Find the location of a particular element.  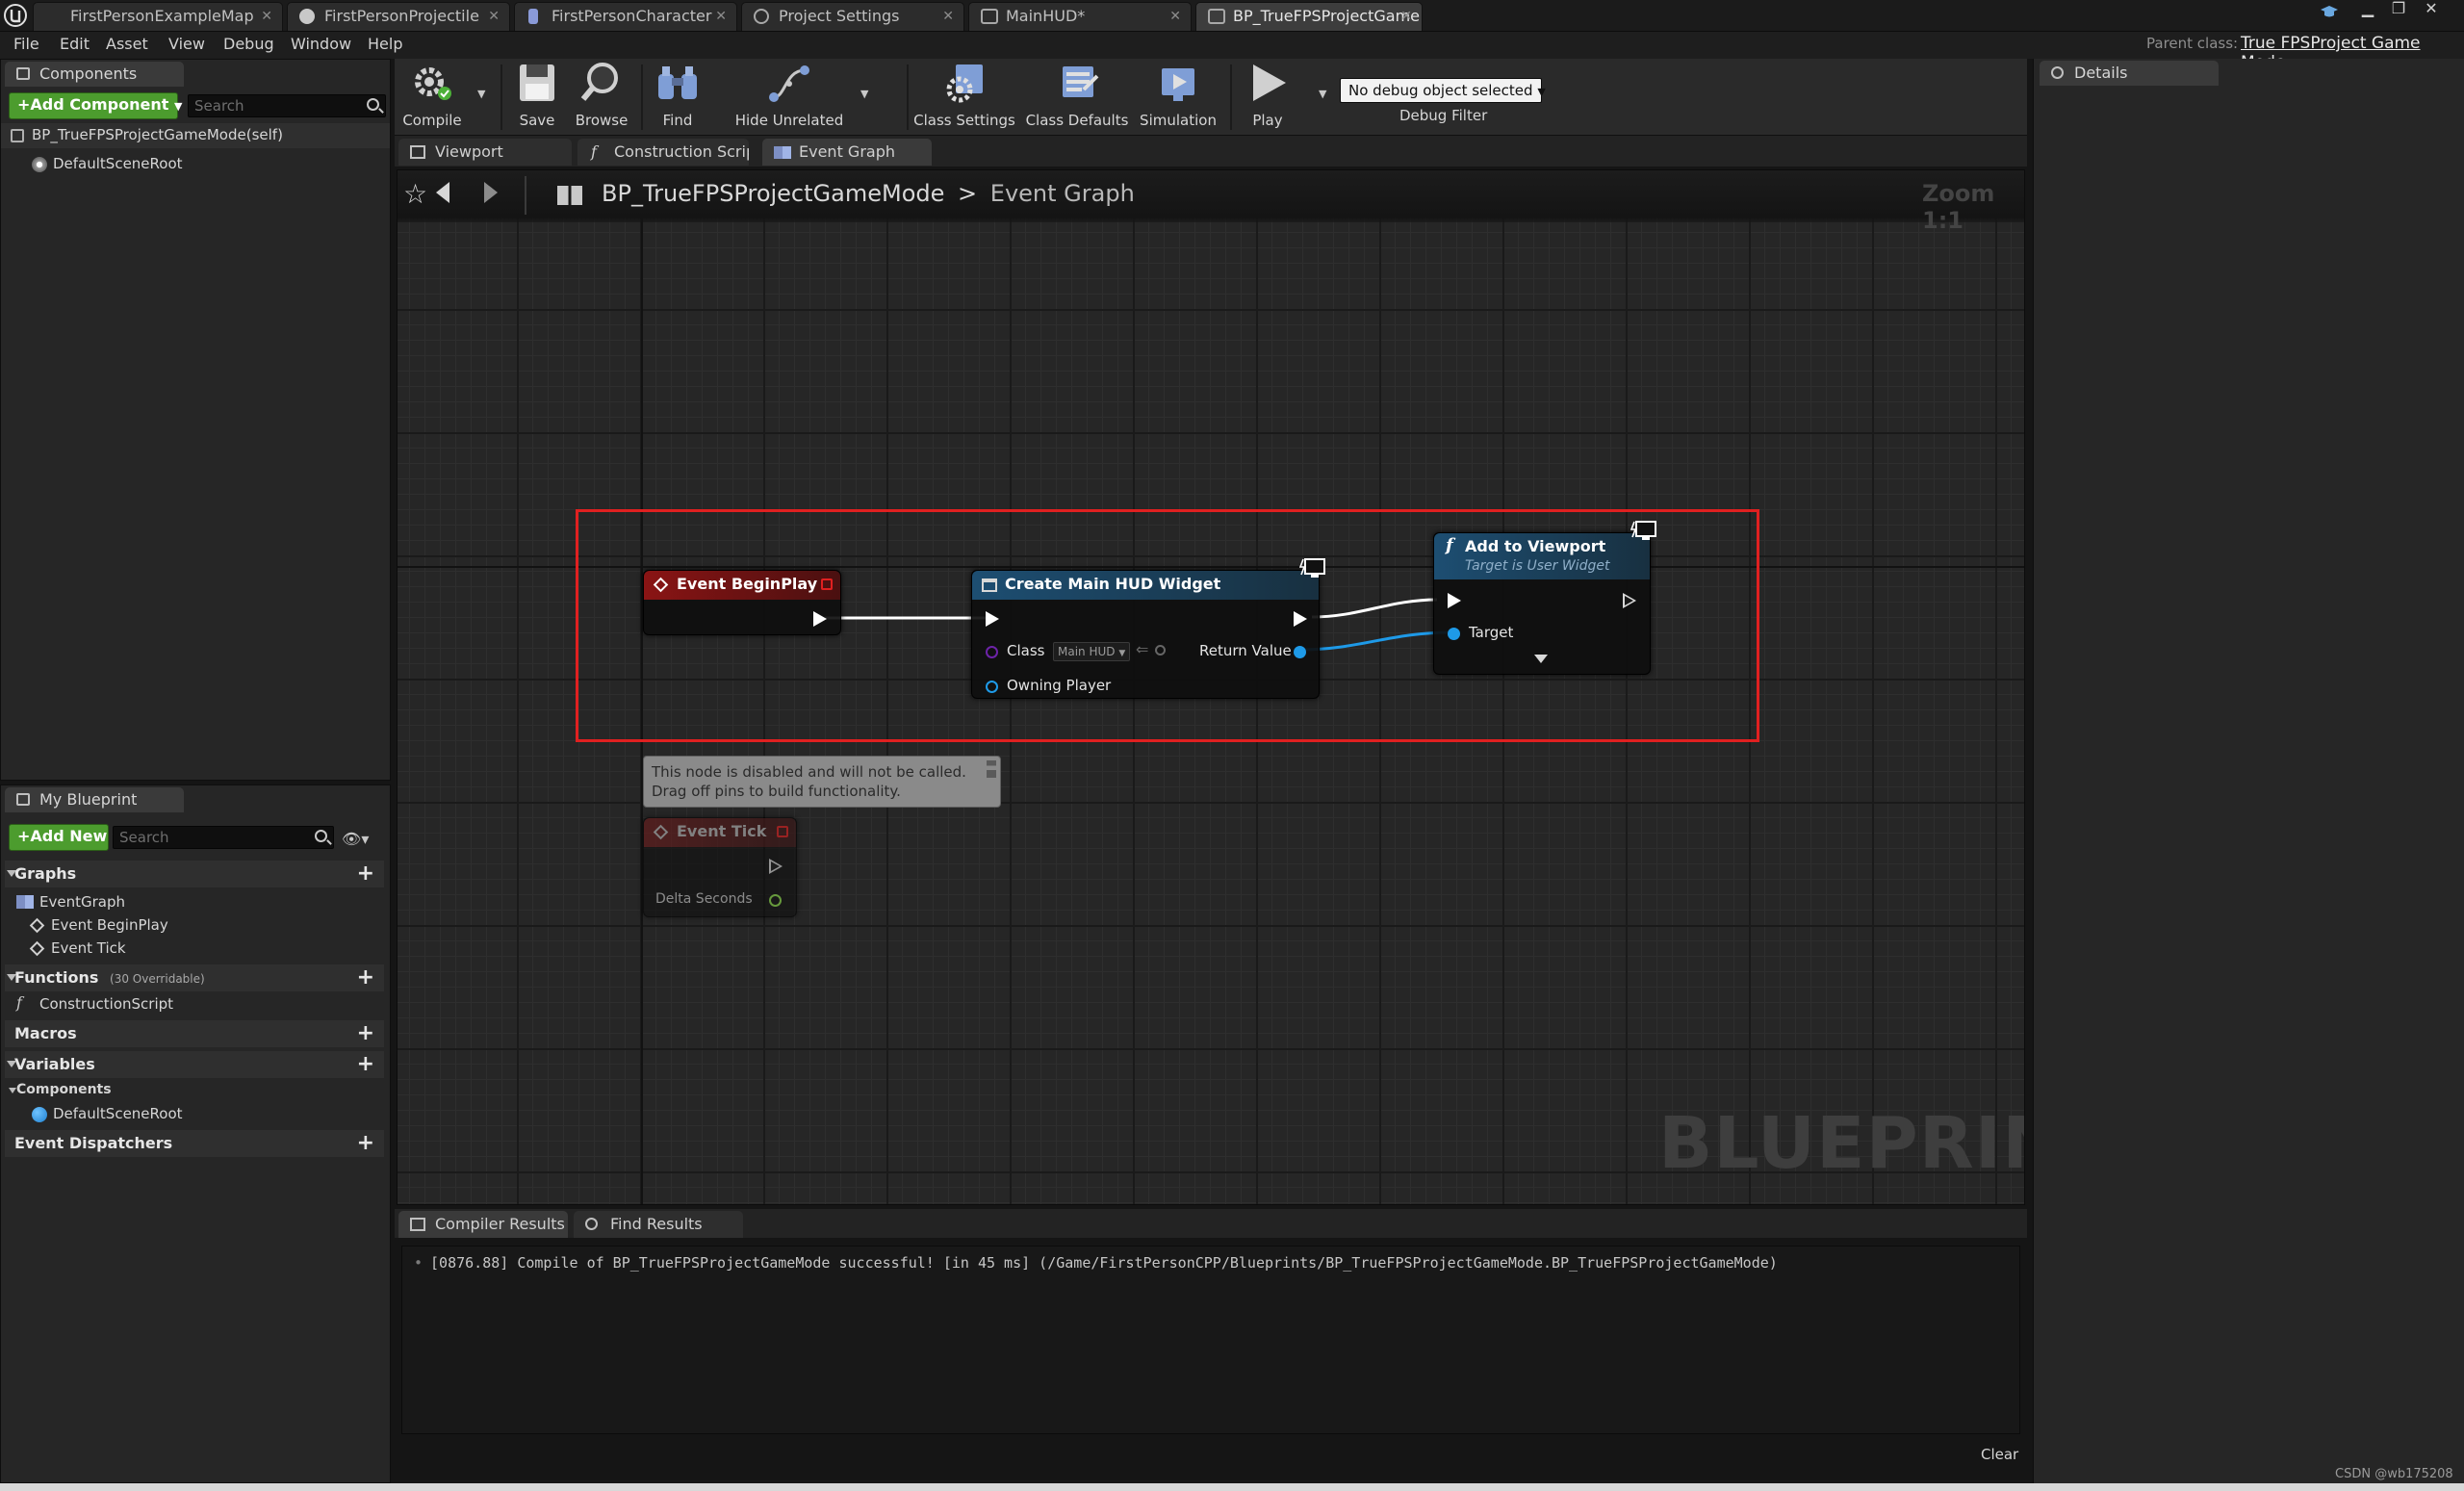

variable-item-default-scene-root: DefaultSceneRoot is located at coordinates (196, 1114).